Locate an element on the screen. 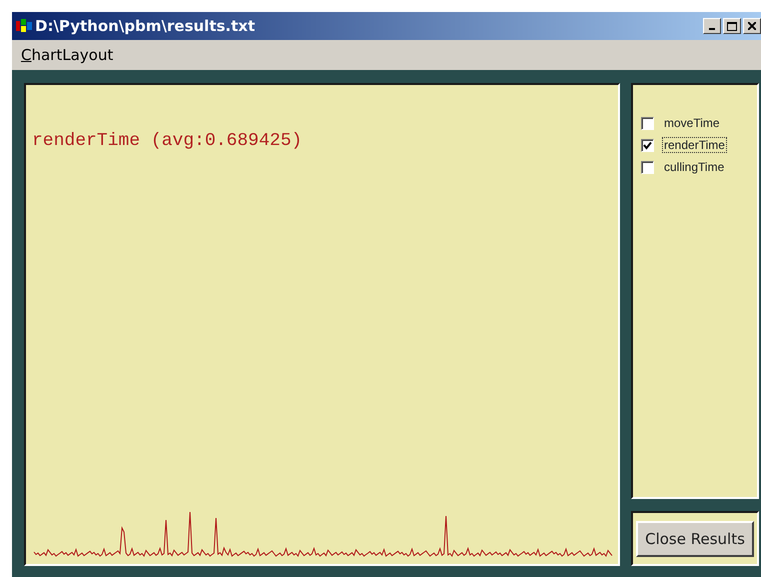 This screenshot has width=761, height=577. window-title: D:\Python\pbm\results.txt is located at coordinates (145, 26).